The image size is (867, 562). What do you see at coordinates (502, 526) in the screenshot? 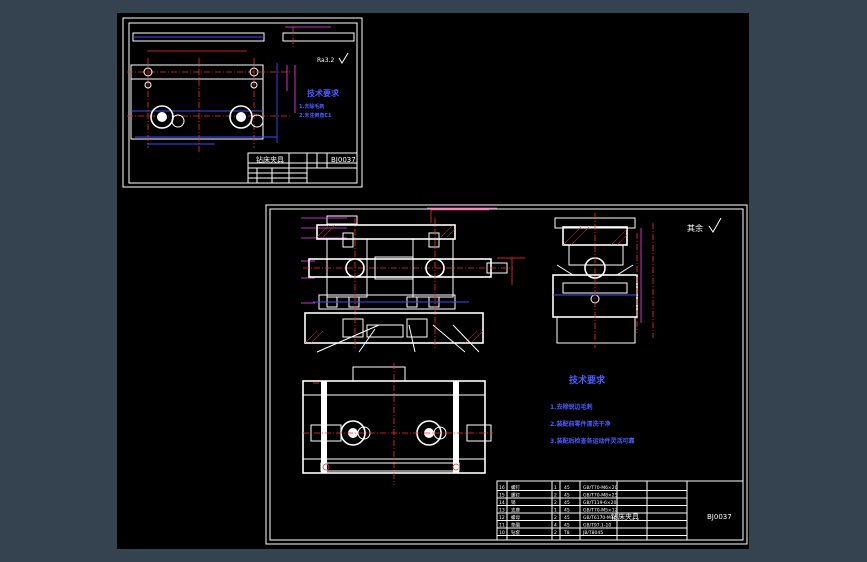
I see `bom-cell-no: 11` at bounding box center [502, 526].